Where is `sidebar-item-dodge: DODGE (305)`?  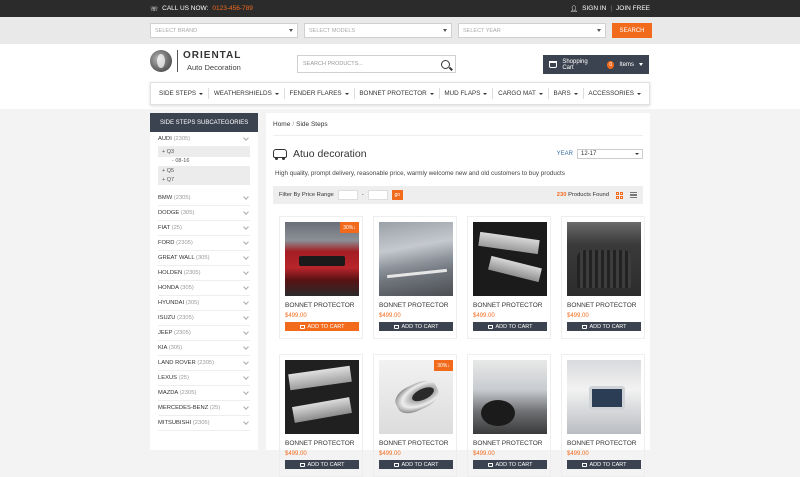 sidebar-item-dodge: DODGE (305) is located at coordinates (204, 213).